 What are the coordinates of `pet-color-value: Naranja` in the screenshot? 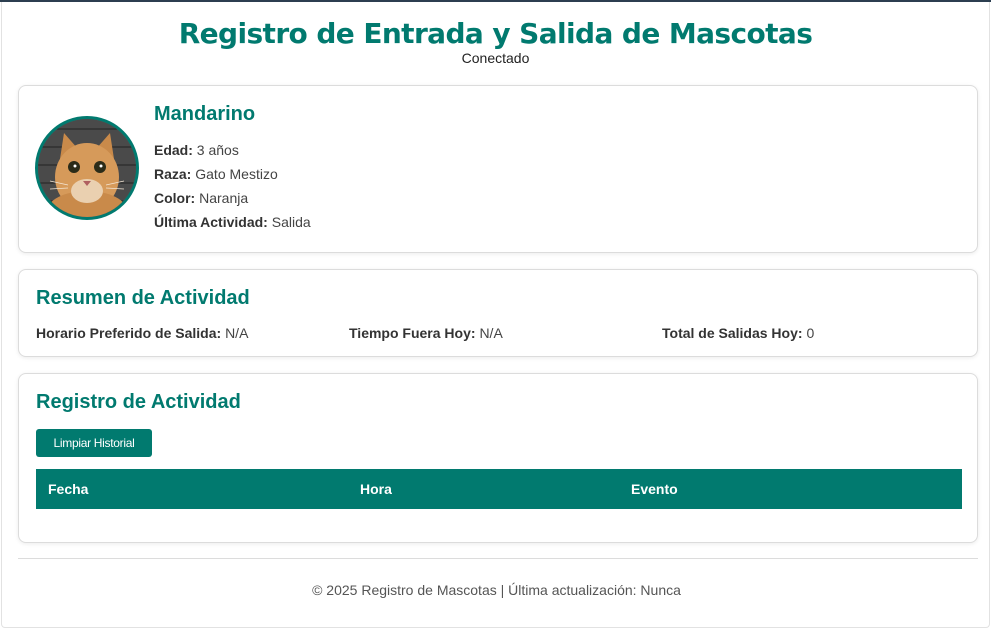 It's located at (224, 198).